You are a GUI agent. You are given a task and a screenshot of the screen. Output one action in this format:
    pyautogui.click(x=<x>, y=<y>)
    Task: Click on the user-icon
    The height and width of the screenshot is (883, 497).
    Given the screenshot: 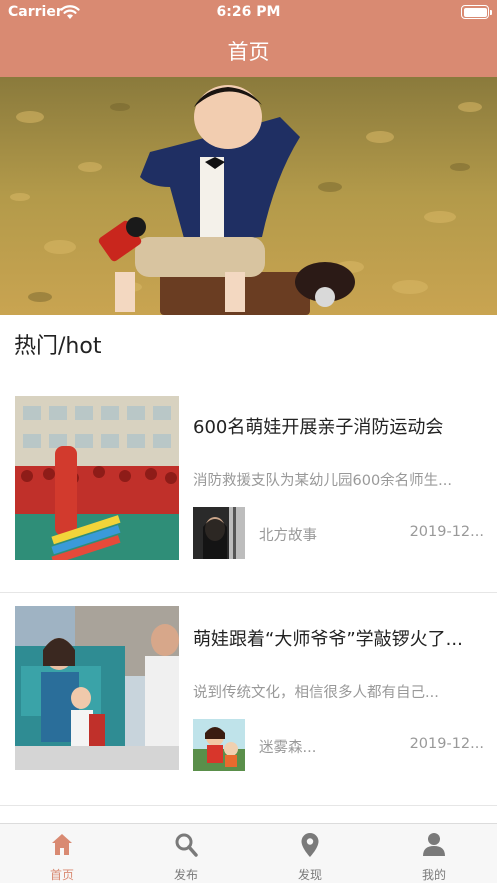 What is the action you would take?
    pyautogui.click(x=434, y=844)
    